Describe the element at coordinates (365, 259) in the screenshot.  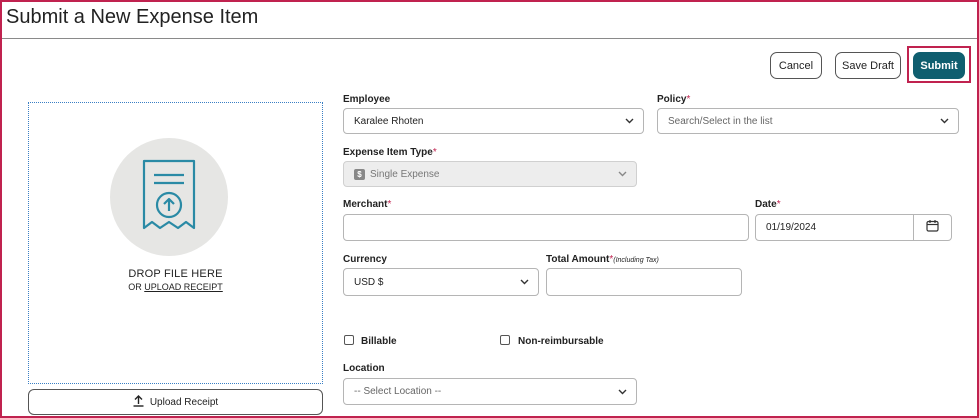
I see `currency-label: Currency` at that location.